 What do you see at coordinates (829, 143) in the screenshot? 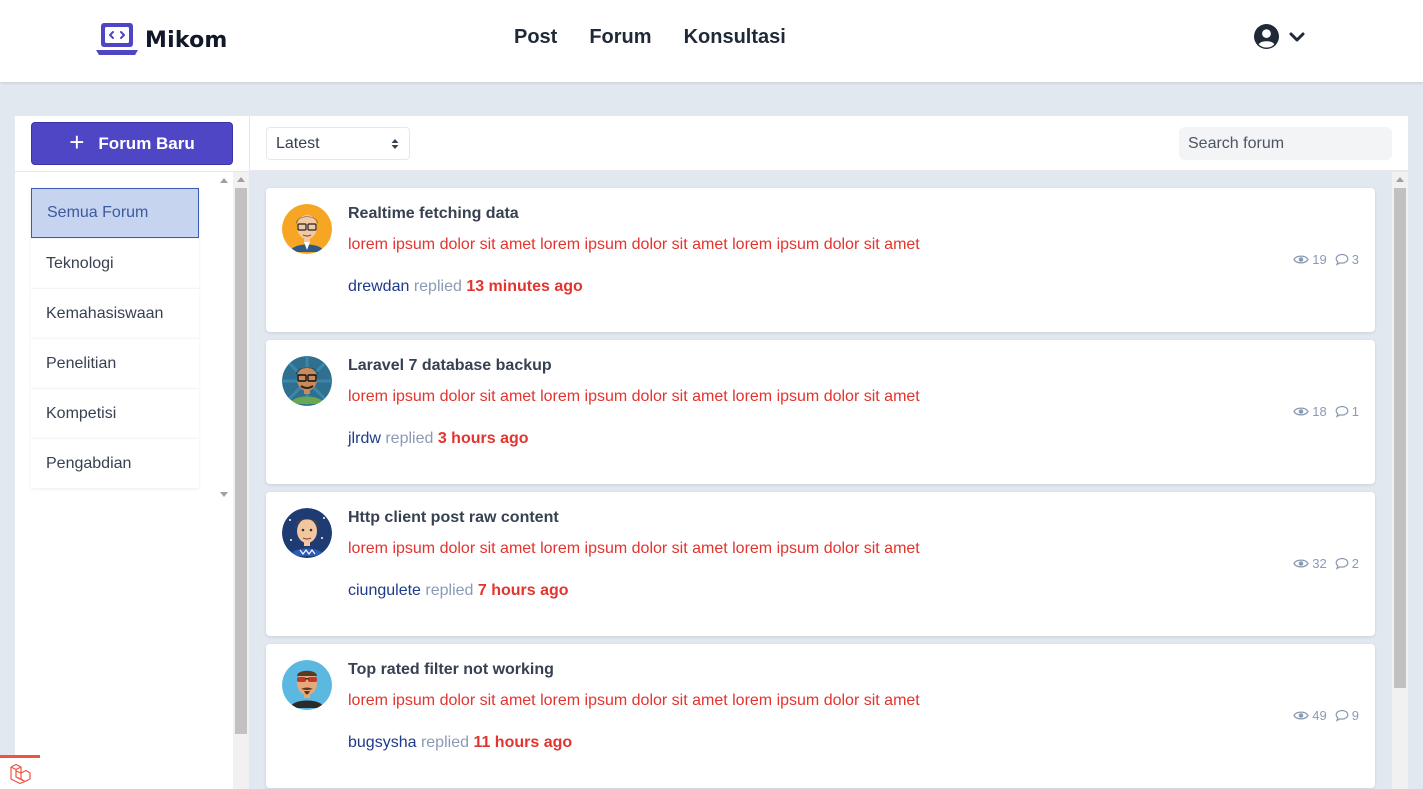
I see `forum-toolbar: Latest` at bounding box center [829, 143].